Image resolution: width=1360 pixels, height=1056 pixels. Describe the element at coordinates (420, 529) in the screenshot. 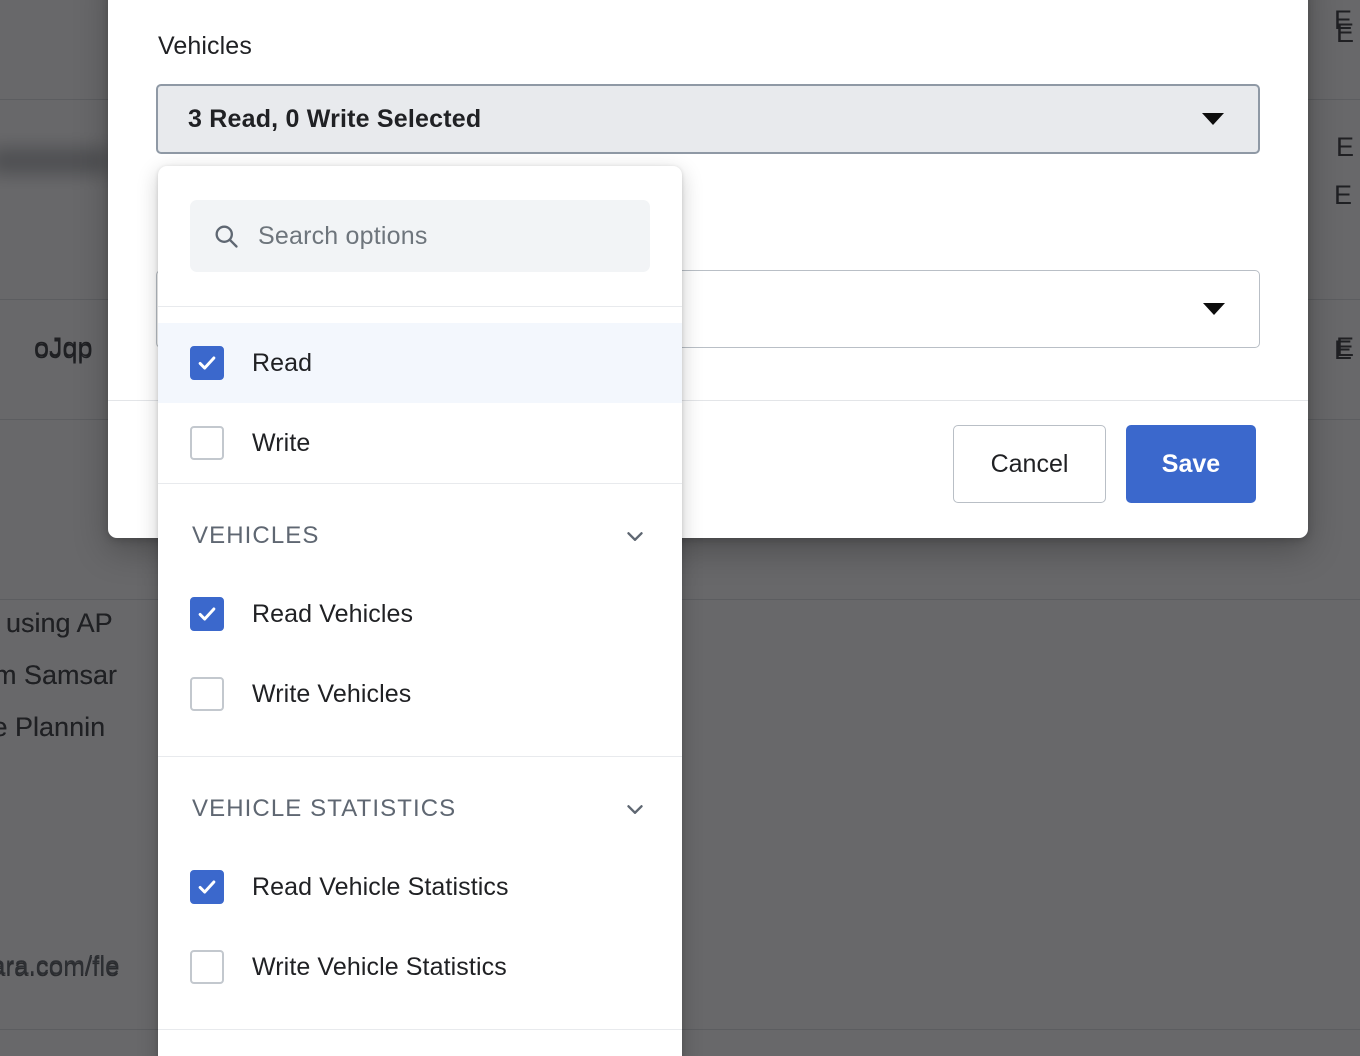

I see `group-header-vehicles: VEHICLES` at that location.